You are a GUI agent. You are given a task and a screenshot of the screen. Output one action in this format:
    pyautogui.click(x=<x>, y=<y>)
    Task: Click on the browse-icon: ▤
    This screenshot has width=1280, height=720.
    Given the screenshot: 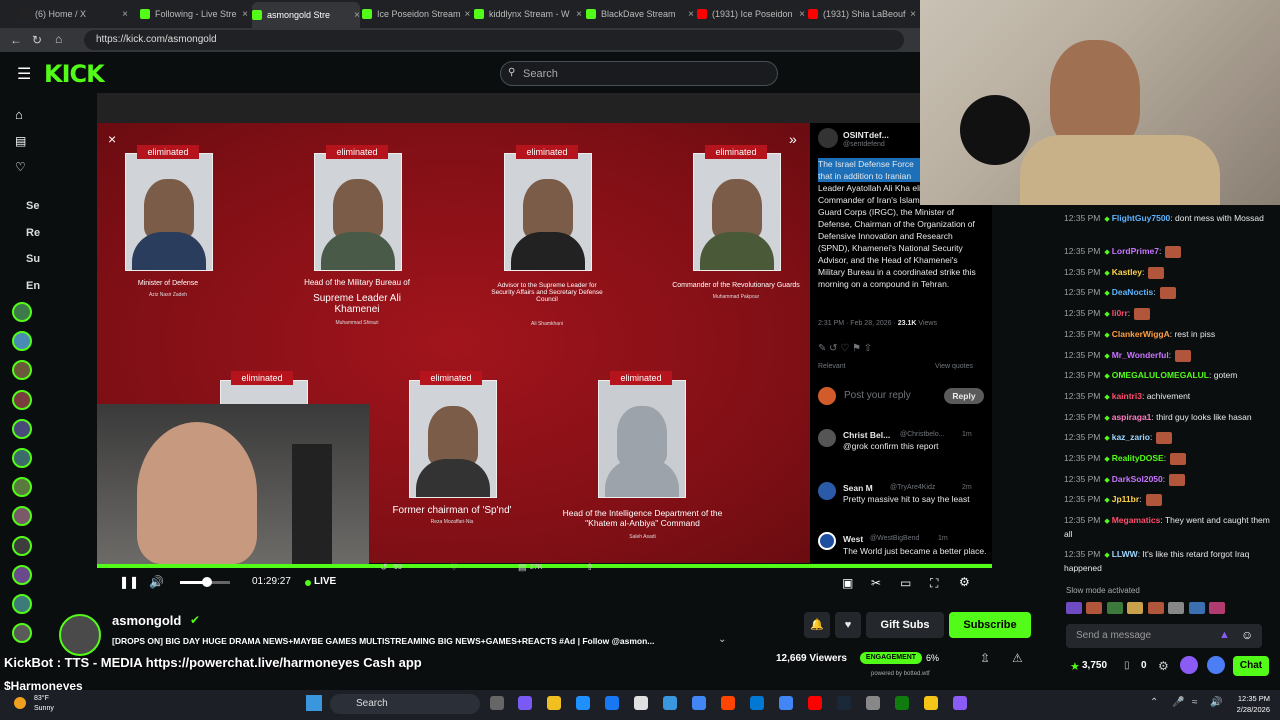 What is the action you would take?
    pyautogui.click(x=20, y=141)
    